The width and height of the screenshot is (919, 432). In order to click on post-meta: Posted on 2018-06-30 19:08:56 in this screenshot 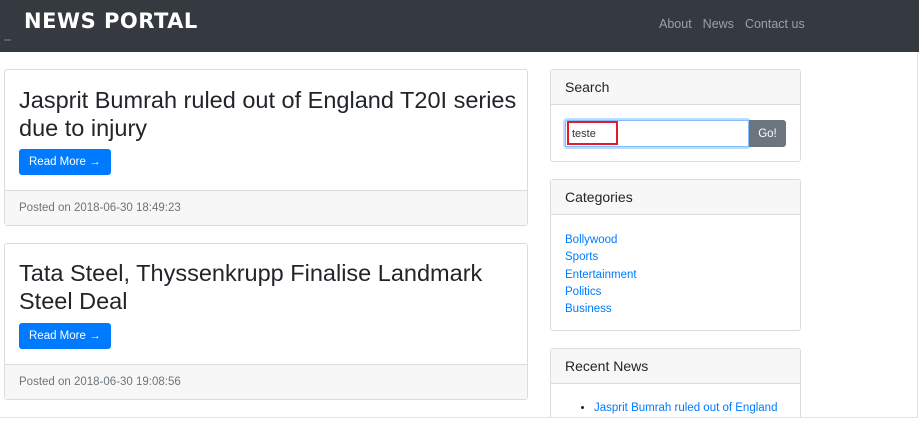, I will do `click(266, 381)`.